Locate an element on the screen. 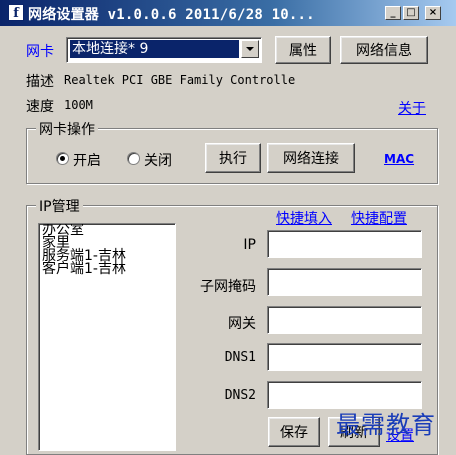 This screenshot has width=456, height=455. quick-config-link: 快捷配置 is located at coordinates (379, 218).